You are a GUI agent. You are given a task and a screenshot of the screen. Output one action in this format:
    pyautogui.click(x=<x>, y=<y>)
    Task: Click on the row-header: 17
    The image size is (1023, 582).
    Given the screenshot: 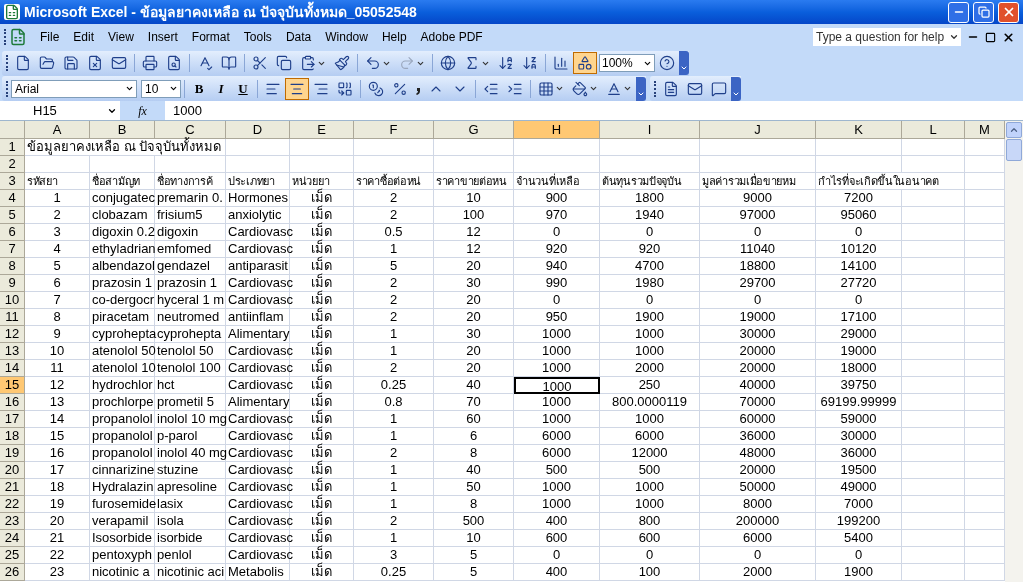 What is the action you would take?
    pyautogui.click(x=12, y=419)
    